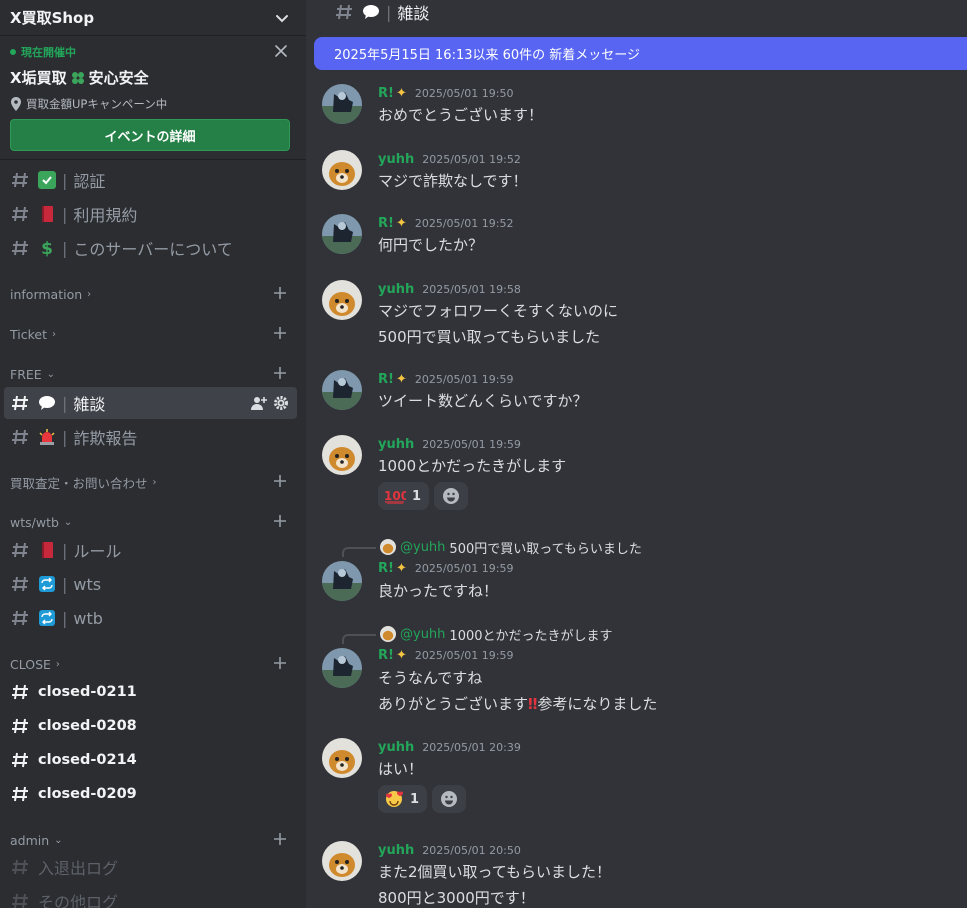 The image size is (967, 908). What do you see at coordinates (431, 245) in the screenshot?
I see `message-text: 何円でしたか？` at bounding box center [431, 245].